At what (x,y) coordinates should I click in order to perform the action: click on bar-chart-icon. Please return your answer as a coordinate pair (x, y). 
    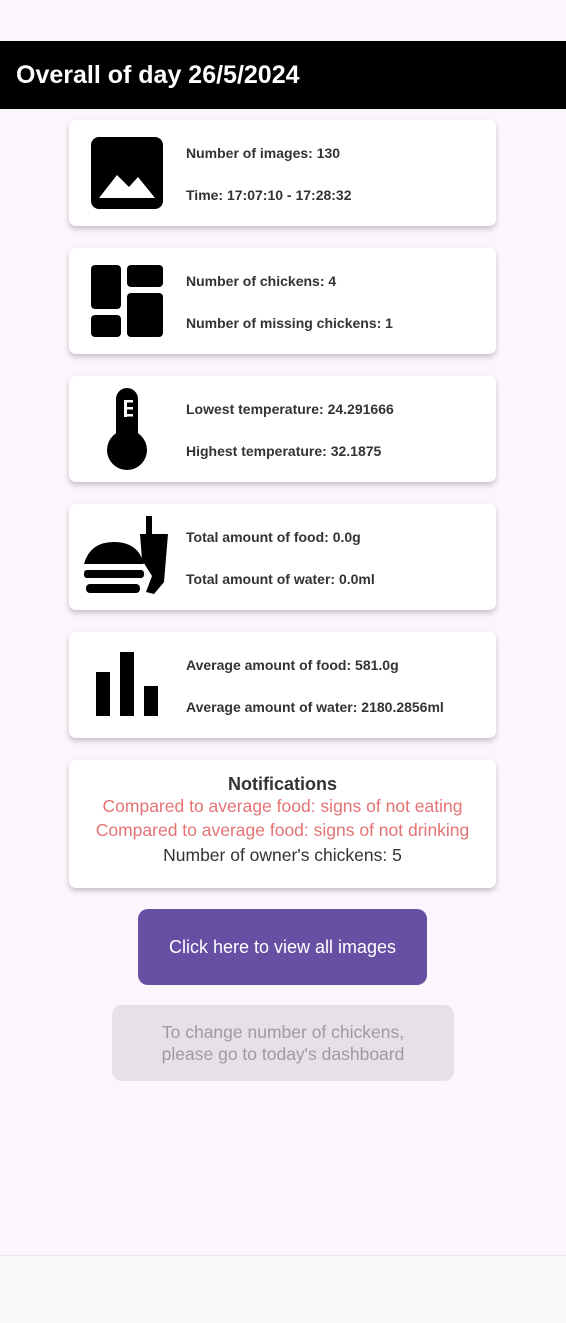
    Looking at the image, I should click on (127, 685).